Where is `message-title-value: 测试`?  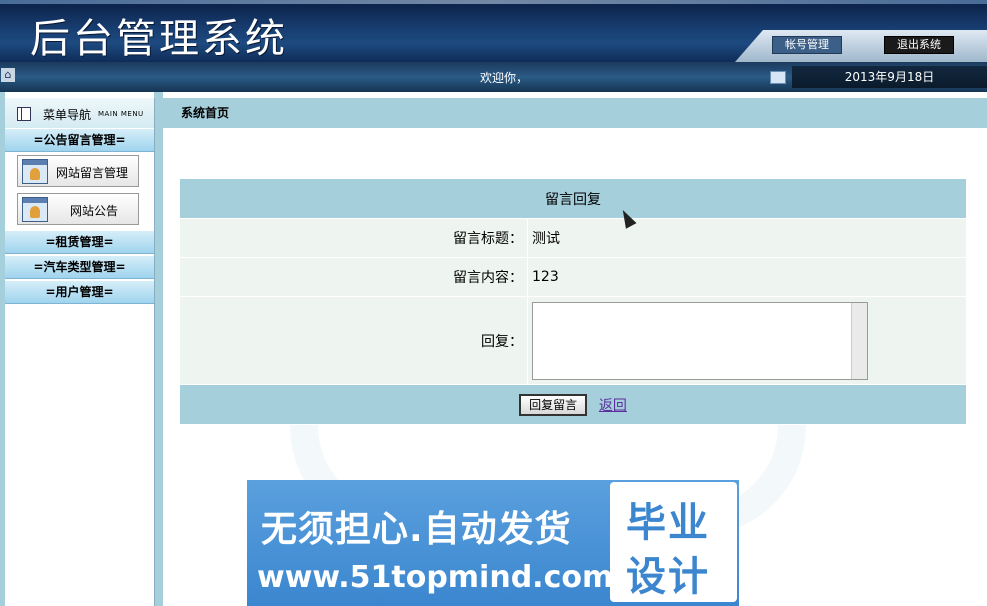 message-title-value: 测试 is located at coordinates (747, 238).